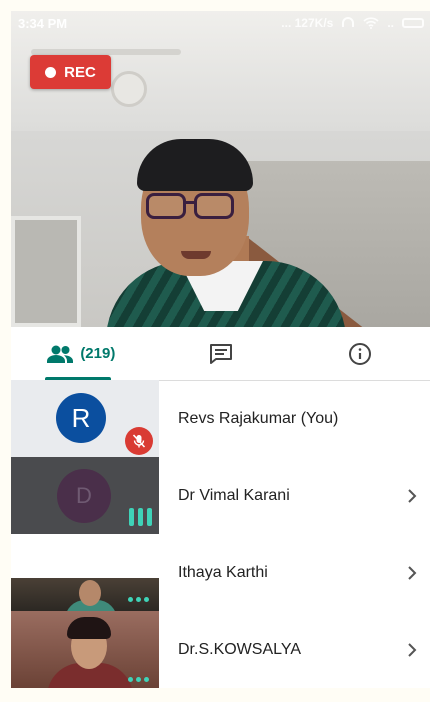 Image resolution: width=430 pixels, height=702 pixels. I want to click on video-lamp-head, so click(129, 89).